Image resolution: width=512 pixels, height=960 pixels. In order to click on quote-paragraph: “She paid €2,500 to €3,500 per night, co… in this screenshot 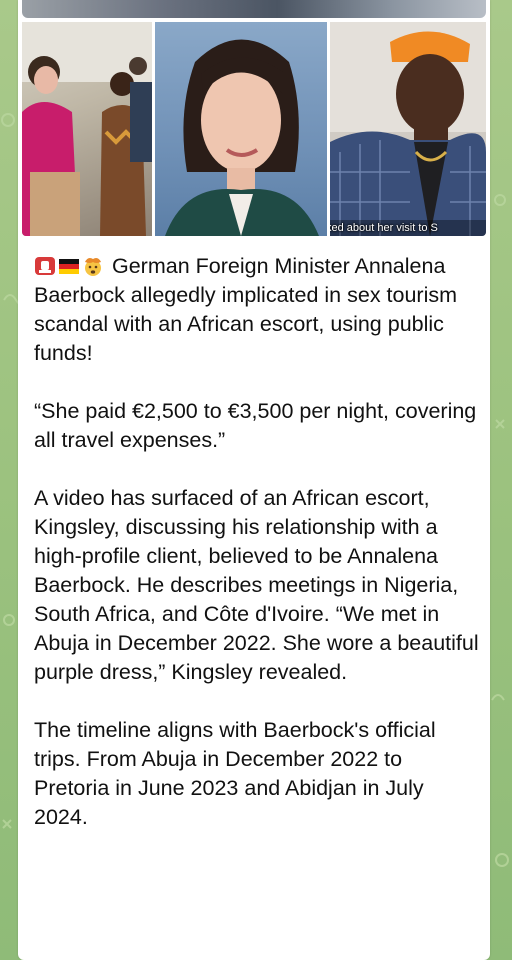, I will do `click(255, 425)`.